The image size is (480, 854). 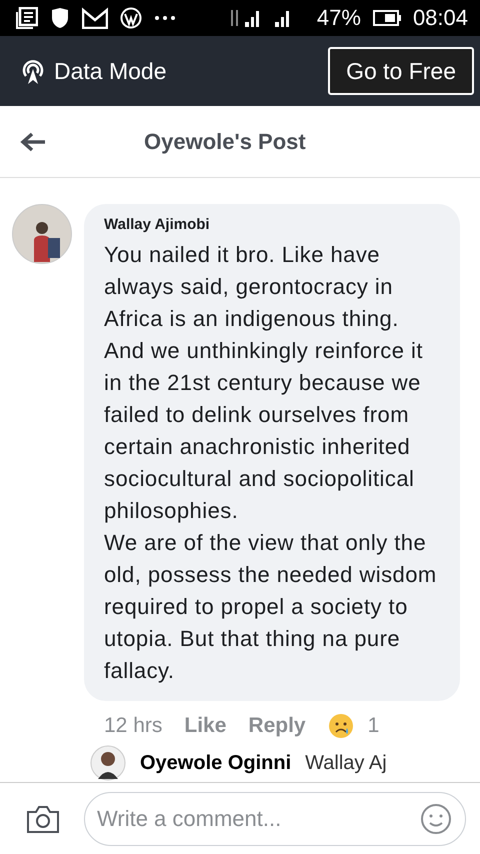 What do you see at coordinates (27, 18) in the screenshot?
I see `news-icon` at bounding box center [27, 18].